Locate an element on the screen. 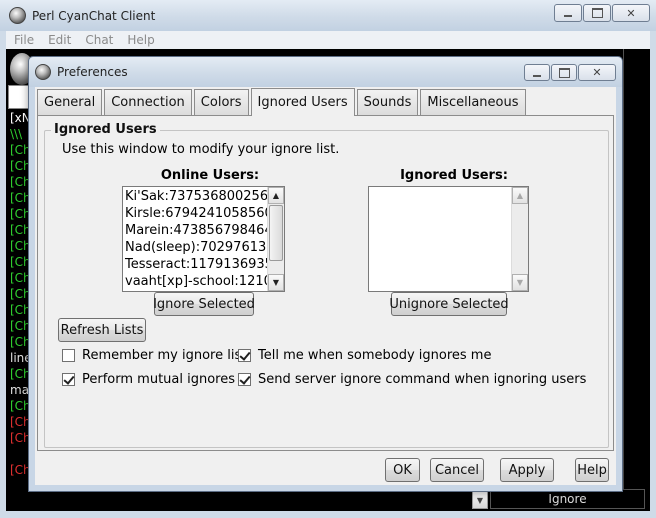  ignored-users-list: ▲ ▼ is located at coordinates (448, 239).